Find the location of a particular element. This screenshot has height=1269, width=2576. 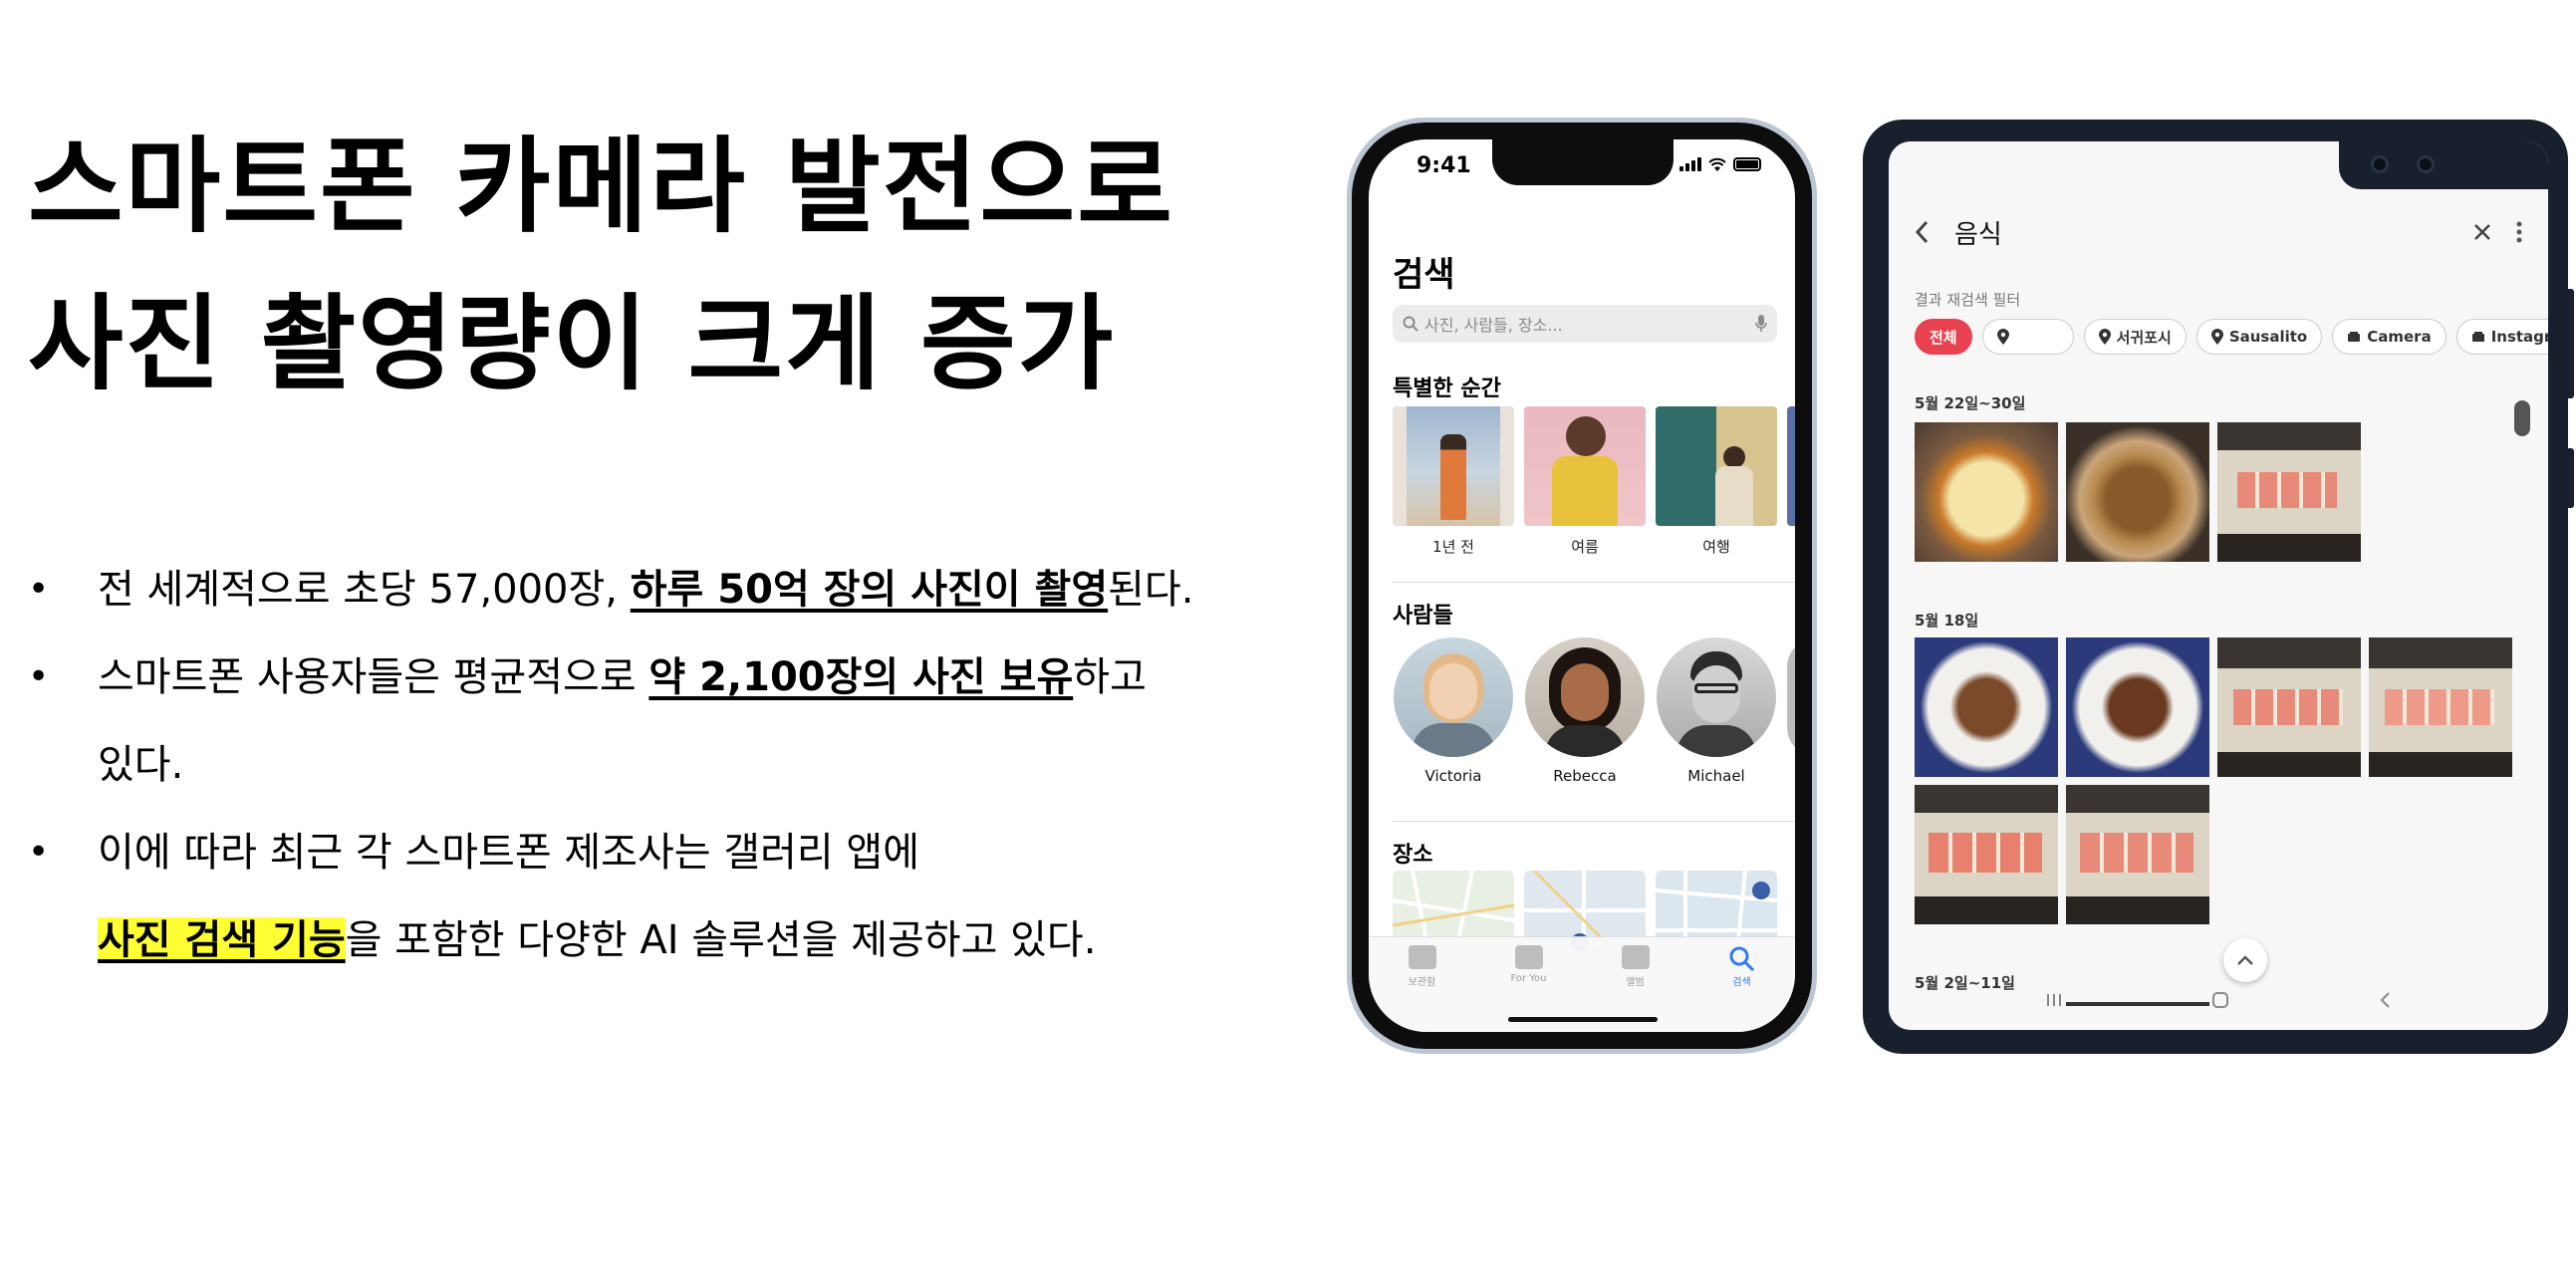

chip-label: Instagram is located at coordinates (2519, 337).